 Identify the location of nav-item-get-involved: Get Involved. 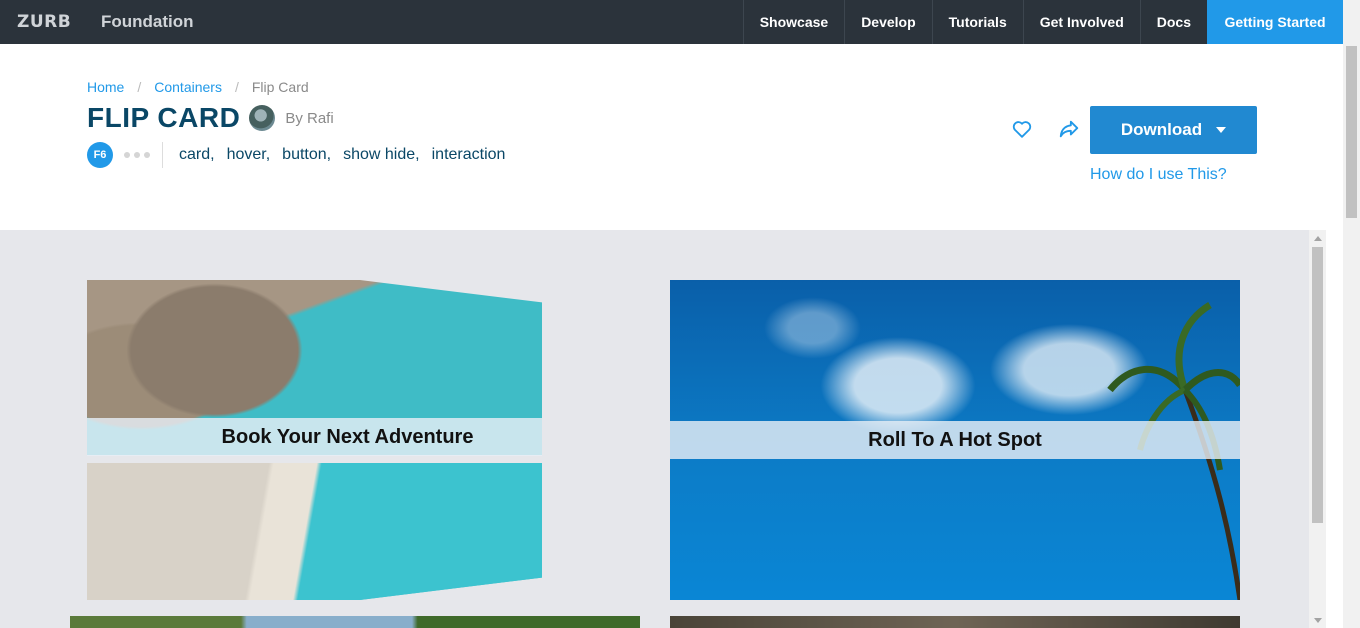
(1081, 22).